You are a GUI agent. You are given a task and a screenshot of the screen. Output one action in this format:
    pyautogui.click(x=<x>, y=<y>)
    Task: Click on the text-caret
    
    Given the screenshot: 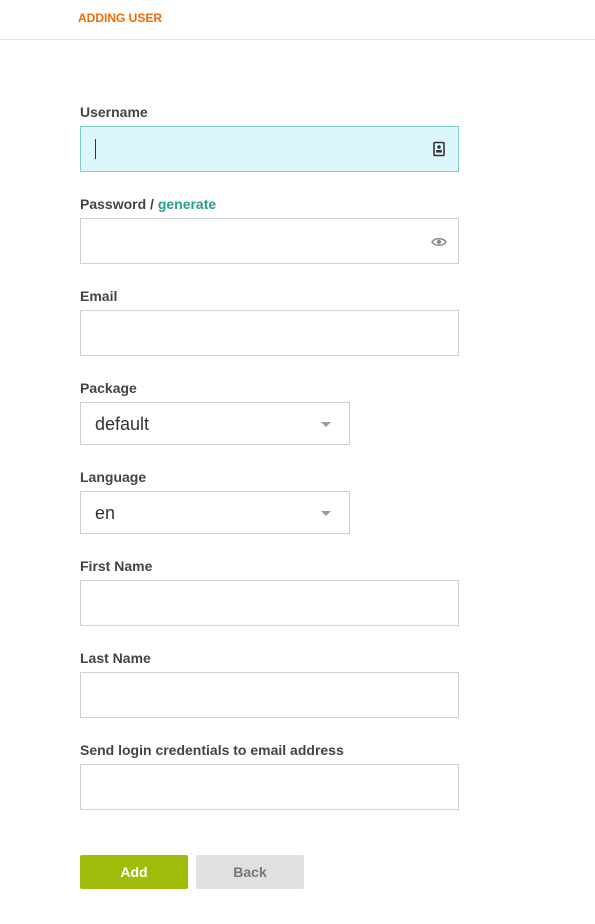 What is the action you would take?
    pyautogui.click(x=95, y=149)
    